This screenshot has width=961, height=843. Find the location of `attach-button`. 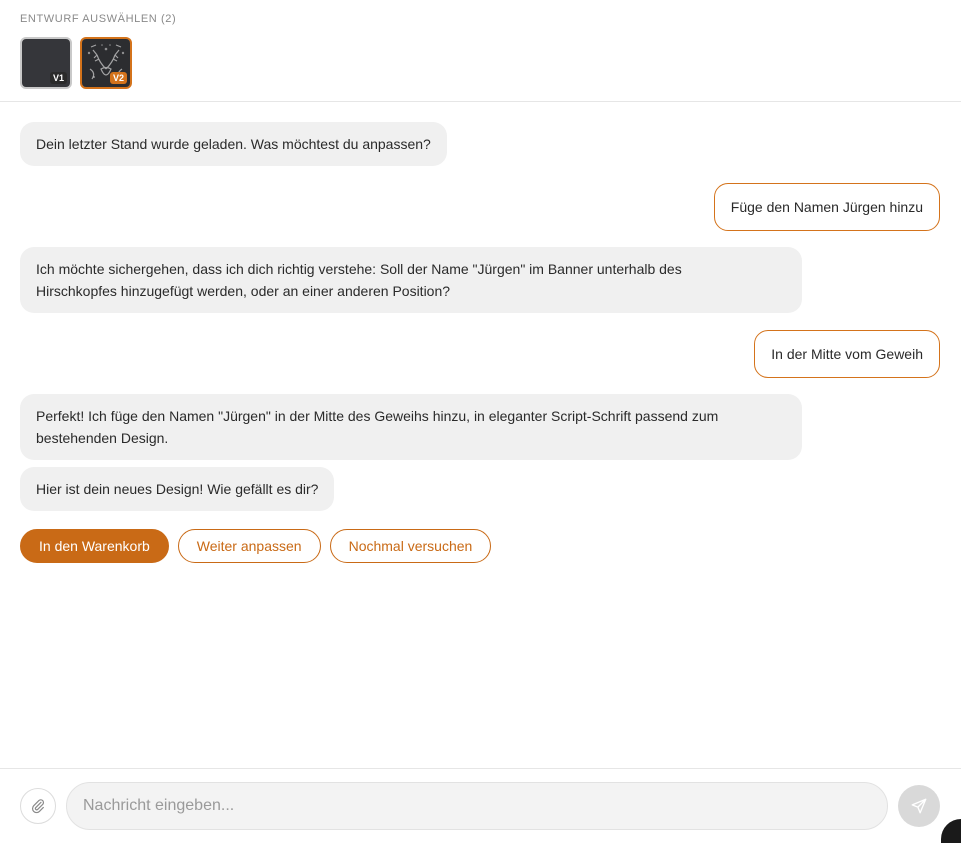

attach-button is located at coordinates (38, 806).